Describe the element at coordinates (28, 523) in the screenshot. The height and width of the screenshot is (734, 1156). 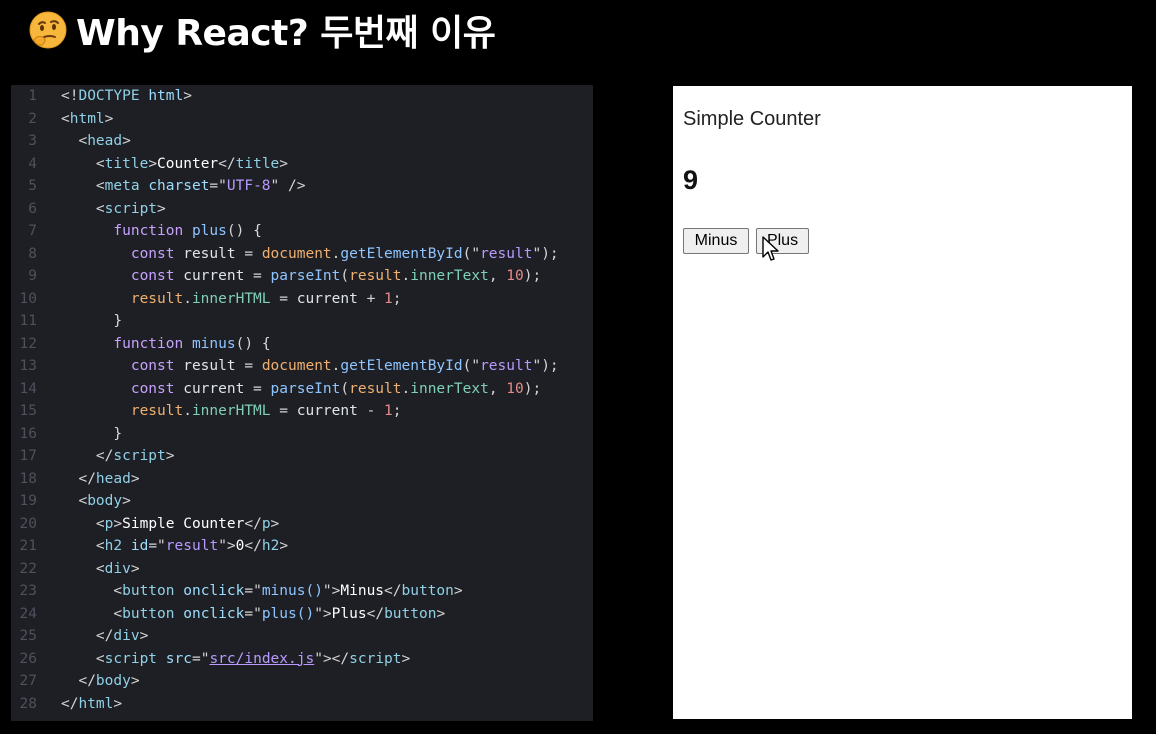
I see `line-number: 20` at that location.